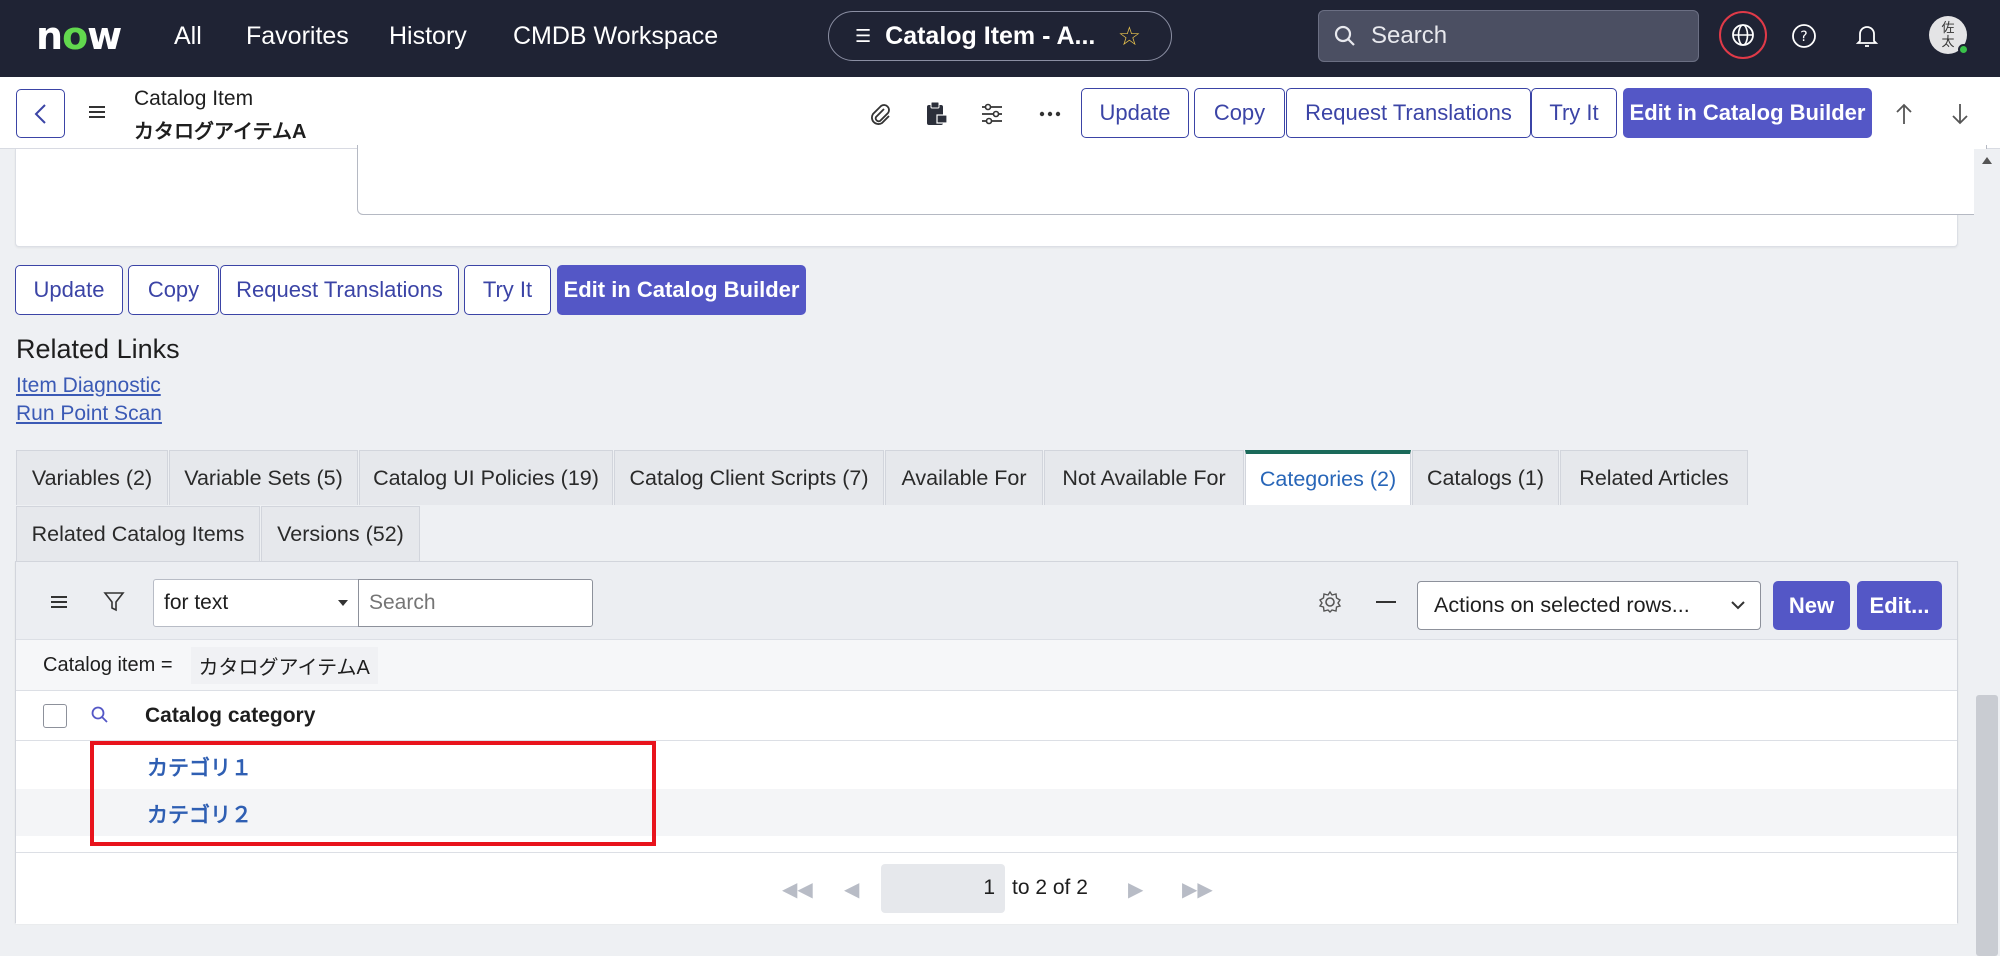 The height and width of the screenshot is (956, 2000). What do you see at coordinates (986, 716) in the screenshot?
I see `list-column-header: Catalog category` at bounding box center [986, 716].